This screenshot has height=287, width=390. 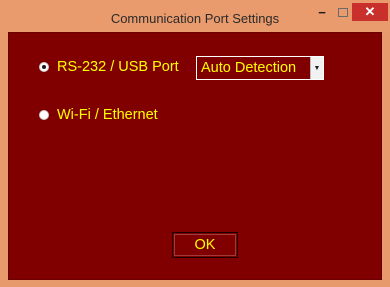 What do you see at coordinates (322, 12) in the screenshot?
I see `minimize-button: −` at bounding box center [322, 12].